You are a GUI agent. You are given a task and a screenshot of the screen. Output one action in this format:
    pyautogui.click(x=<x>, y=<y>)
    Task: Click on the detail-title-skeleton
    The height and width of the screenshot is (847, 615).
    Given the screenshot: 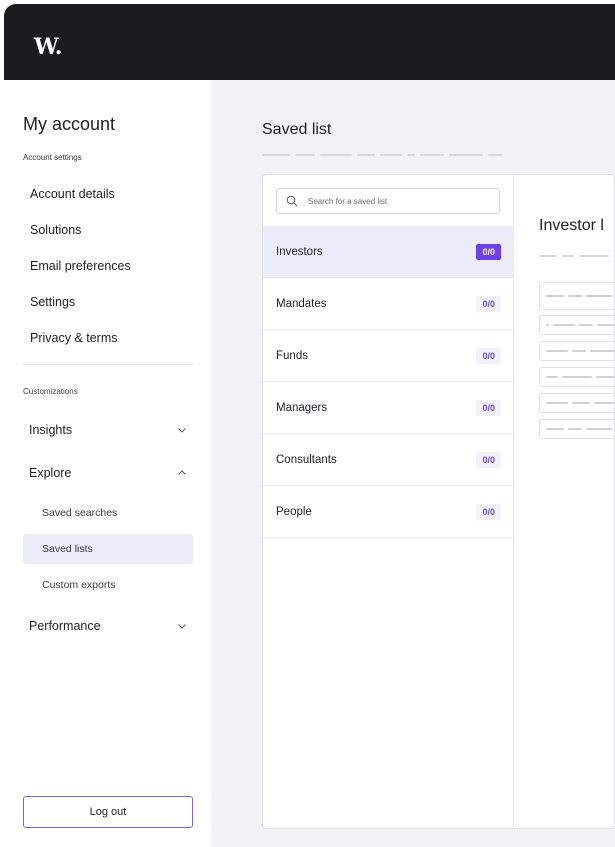 What is the action you would take?
    pyautogui.click(x=574, y=256)
    